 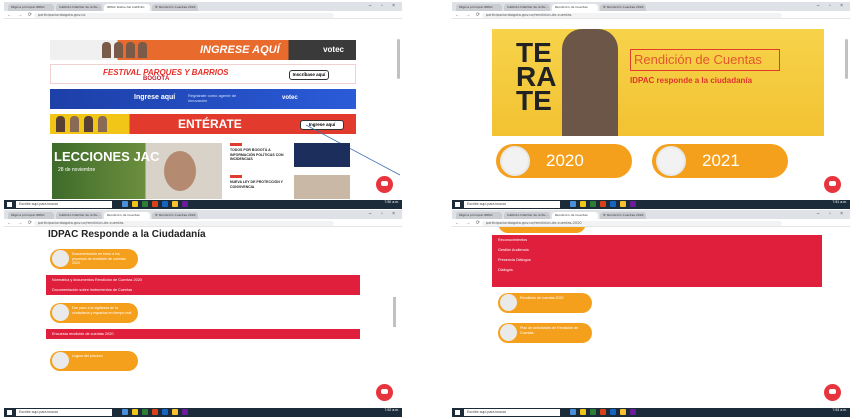 What do you see at coordinates (657, 250) in the screenshot?
I see `accordion-item: Gestión Audiencia` at bounding box center [657, 250].